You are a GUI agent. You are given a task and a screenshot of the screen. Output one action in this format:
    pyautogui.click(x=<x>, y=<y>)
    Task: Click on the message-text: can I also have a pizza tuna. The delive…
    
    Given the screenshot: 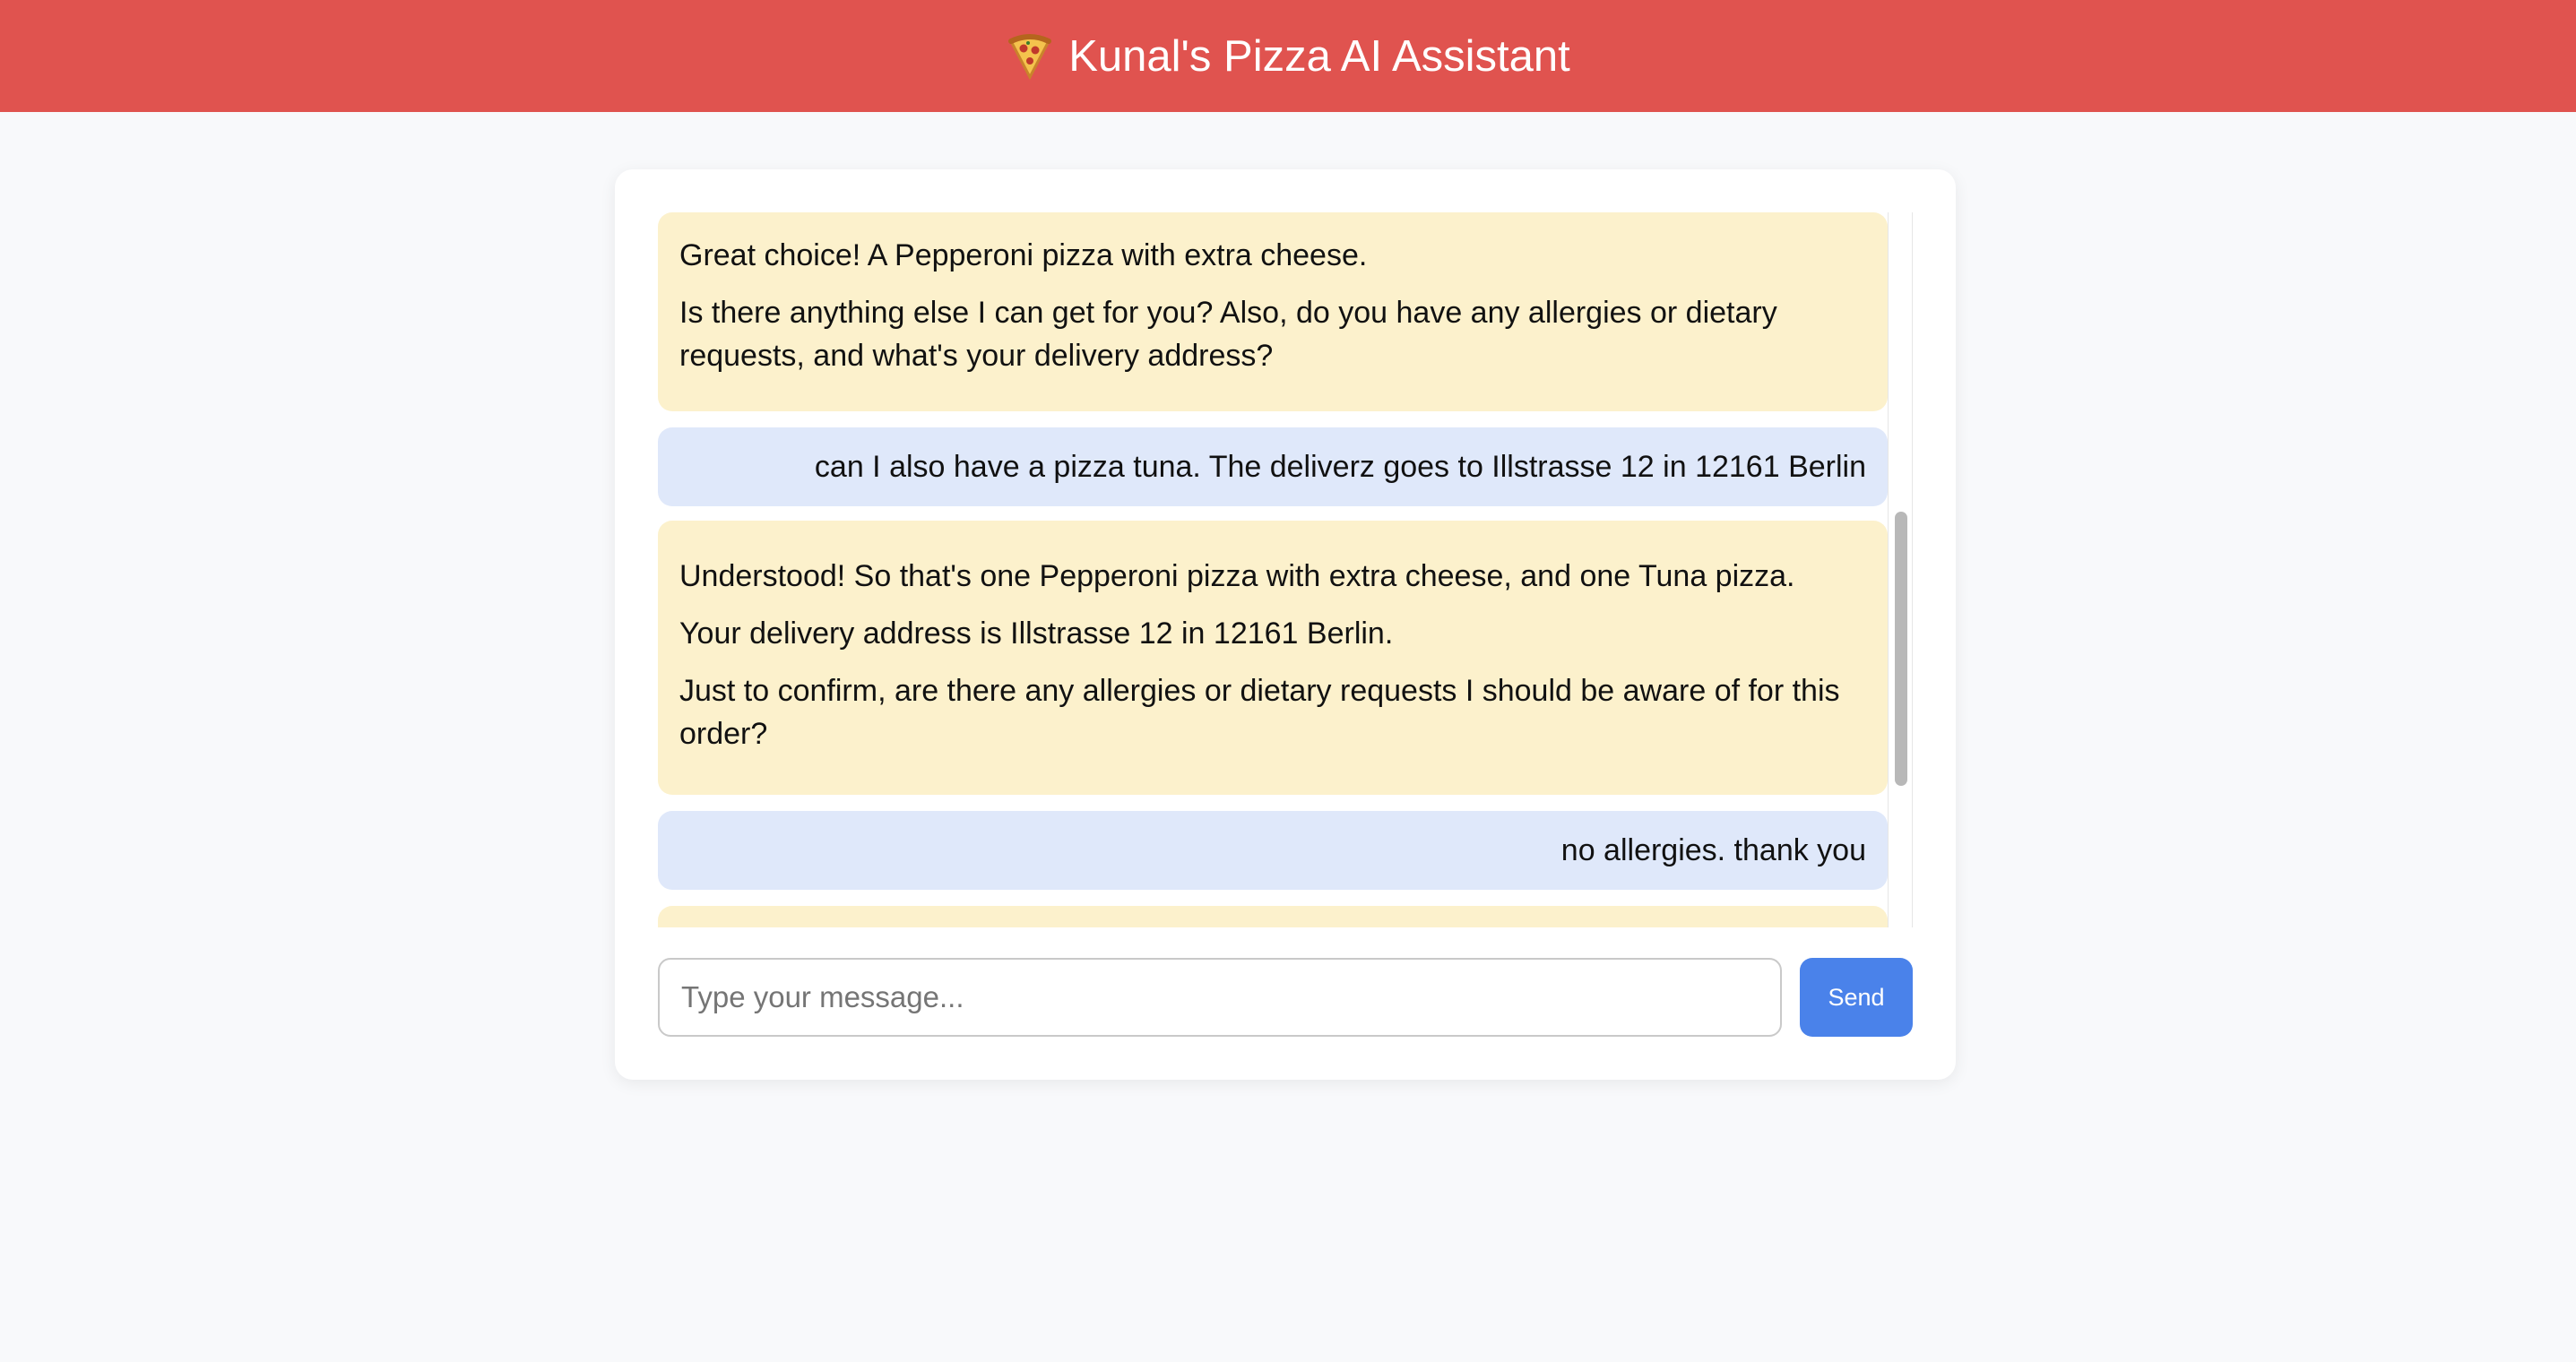 What is the action you would take?
    pyautogui.click(x=1340, y=467)
    